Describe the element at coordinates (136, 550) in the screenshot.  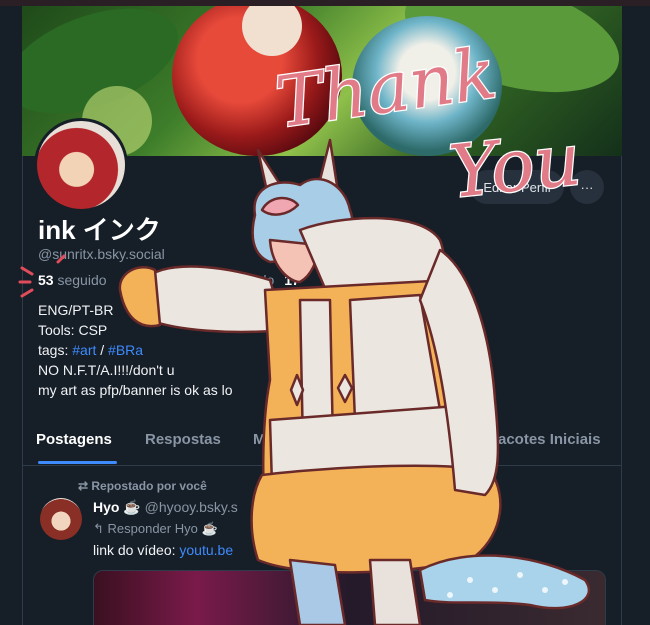
I see `post-text-body: link do vídeo:` at that location.